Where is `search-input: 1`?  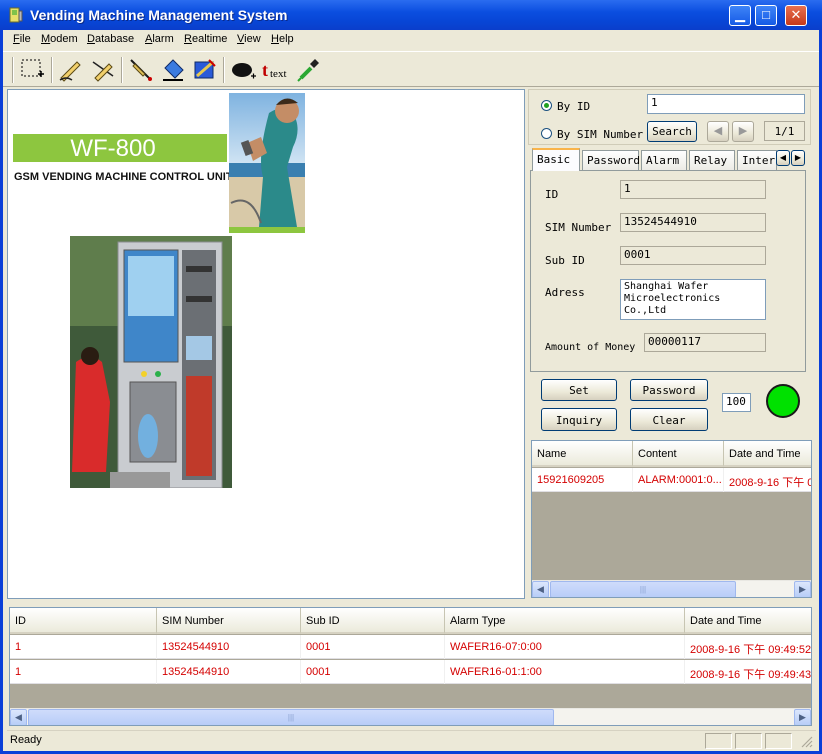 search-input: 1 is located at coordinates (726, 104).